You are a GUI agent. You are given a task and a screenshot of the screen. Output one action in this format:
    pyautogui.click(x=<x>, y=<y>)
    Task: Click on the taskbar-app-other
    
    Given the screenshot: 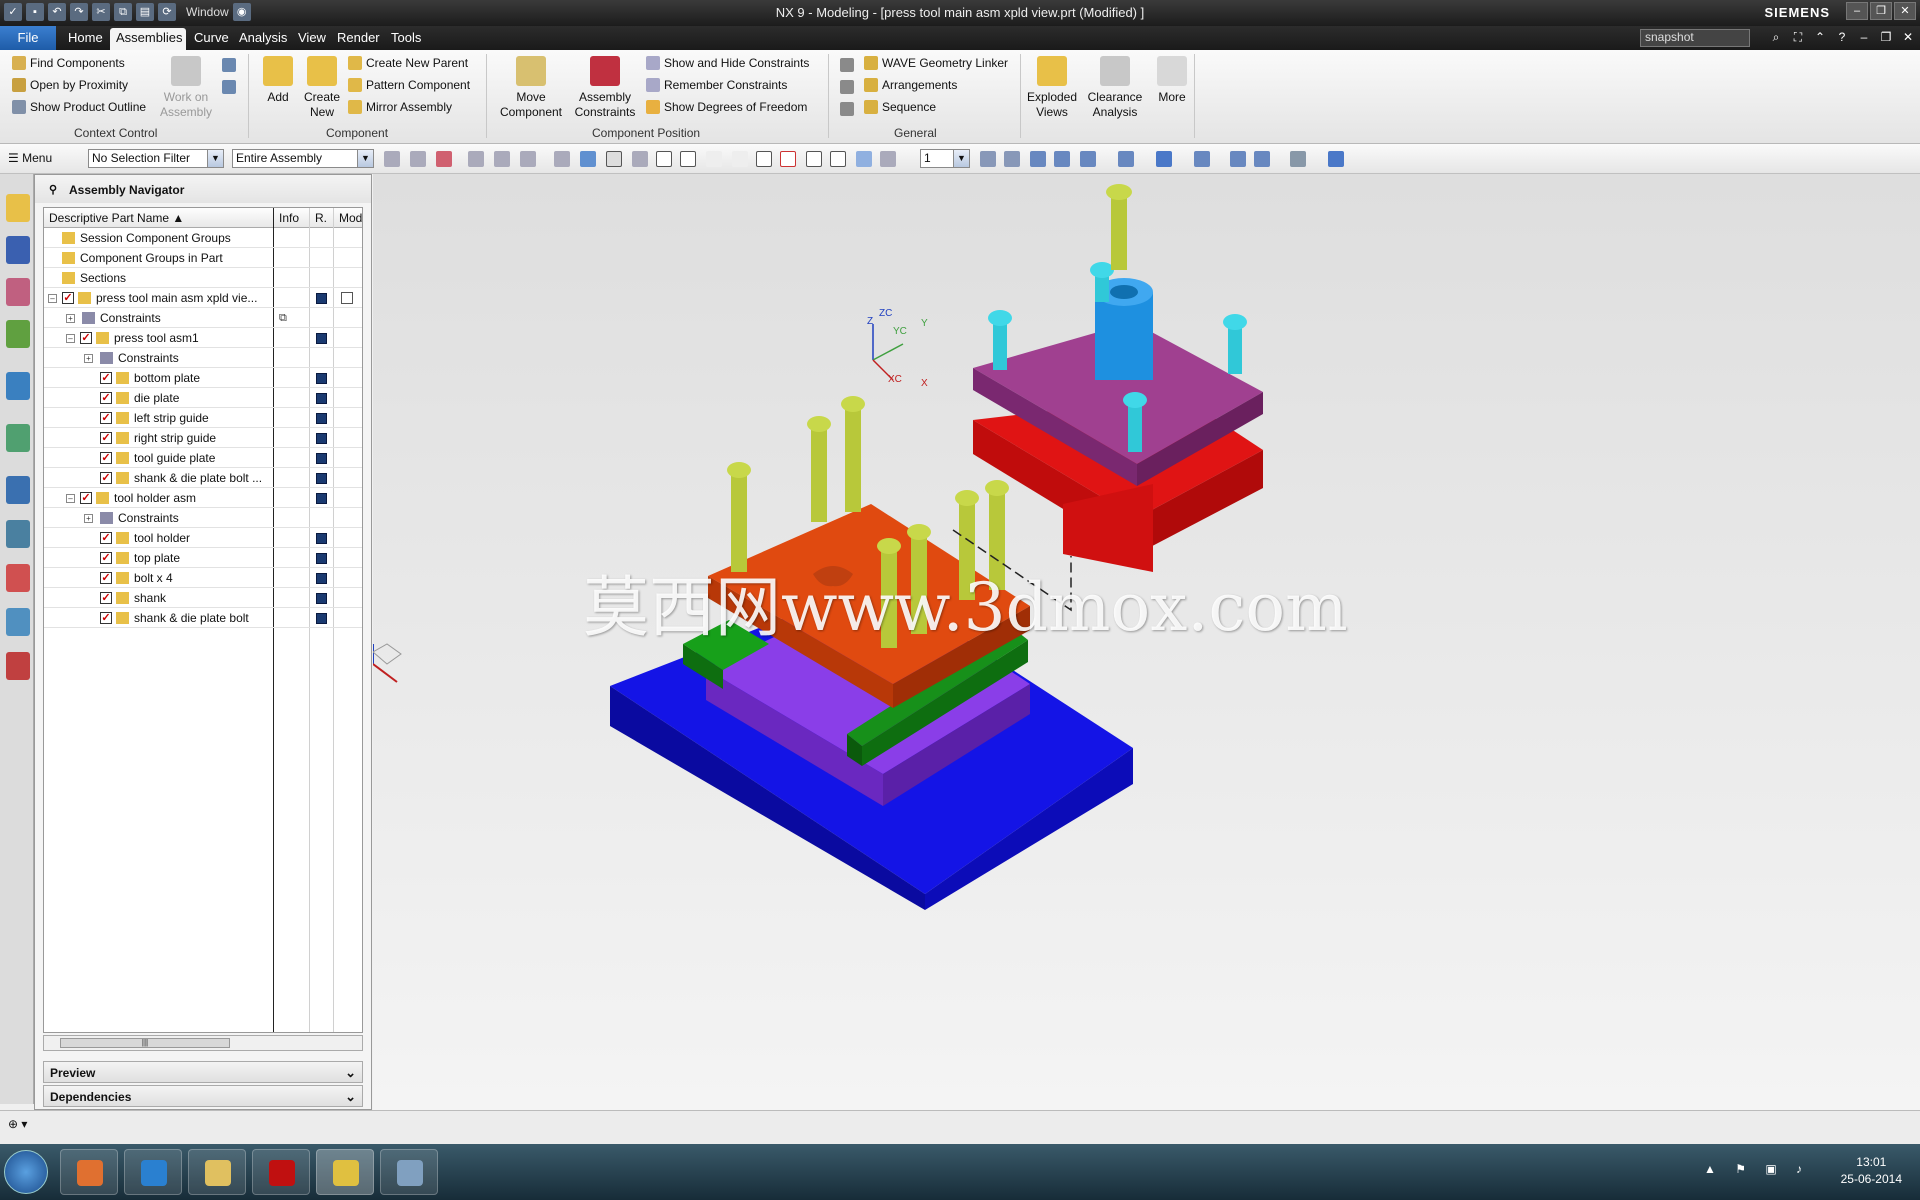 What is the action you would take?
    pyautogui.click(x=409, y=1172)
    